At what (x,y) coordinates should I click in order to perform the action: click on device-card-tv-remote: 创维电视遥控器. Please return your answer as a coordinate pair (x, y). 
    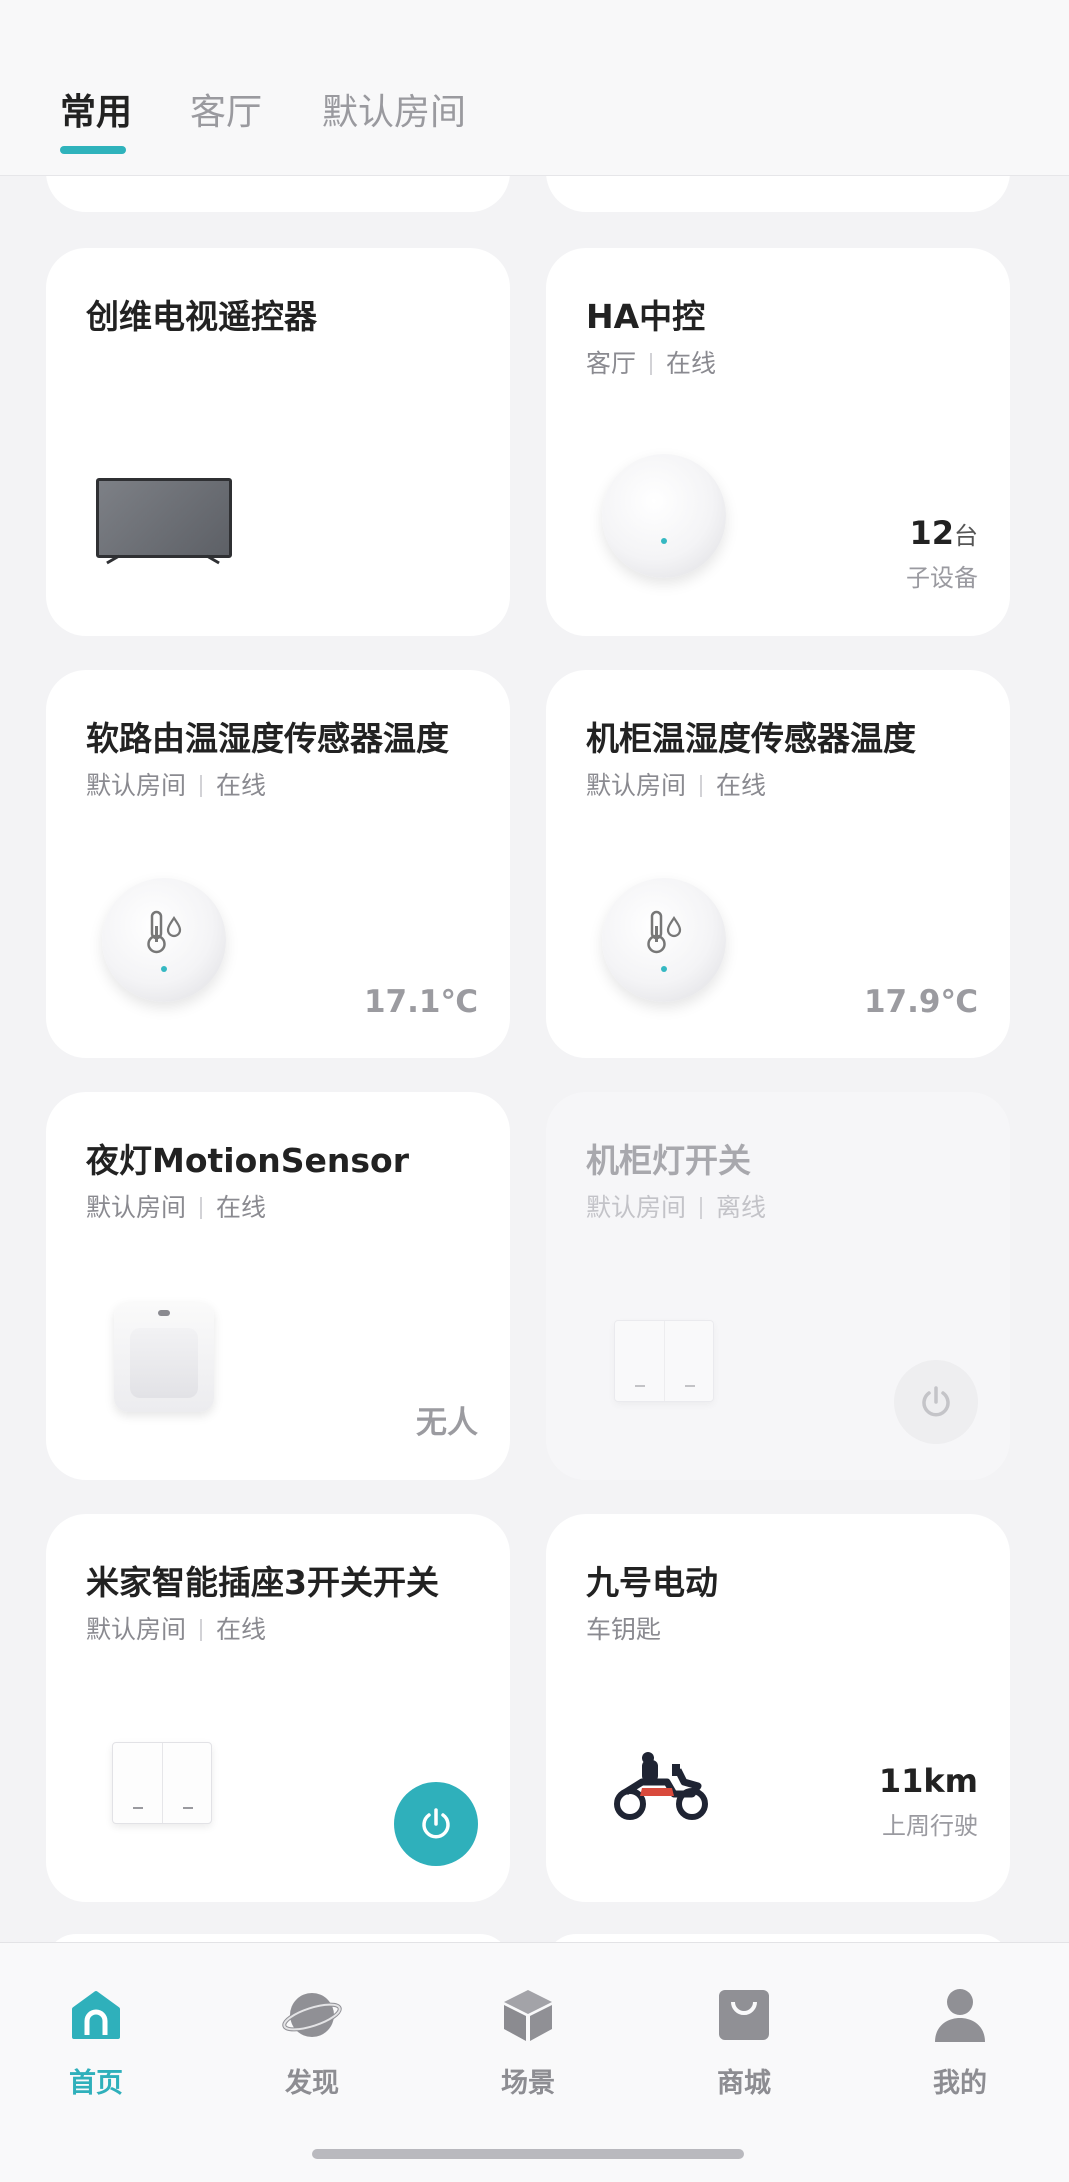
    Looking at the image, I should click on (278, 442).